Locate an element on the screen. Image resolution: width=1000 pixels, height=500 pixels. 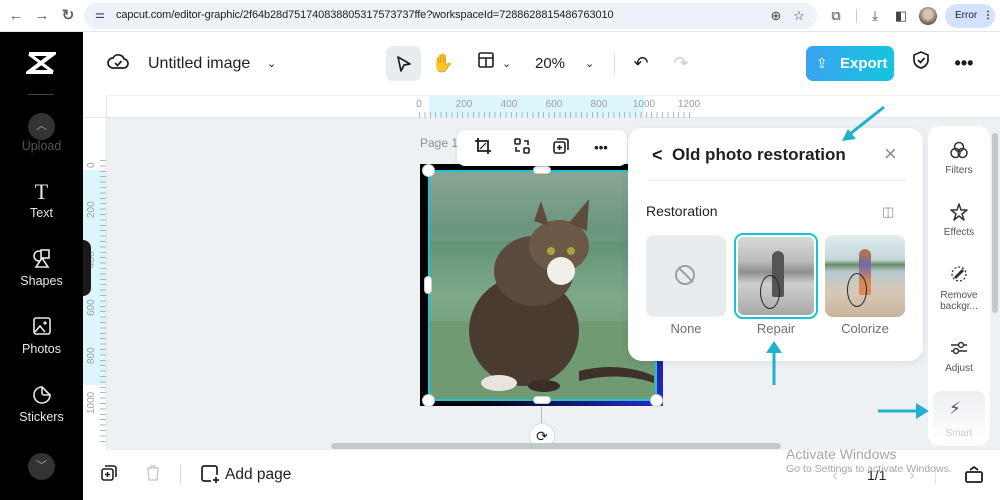
zoom-chevron-down-icon: ⌄ is located at coordinates (589, 63).